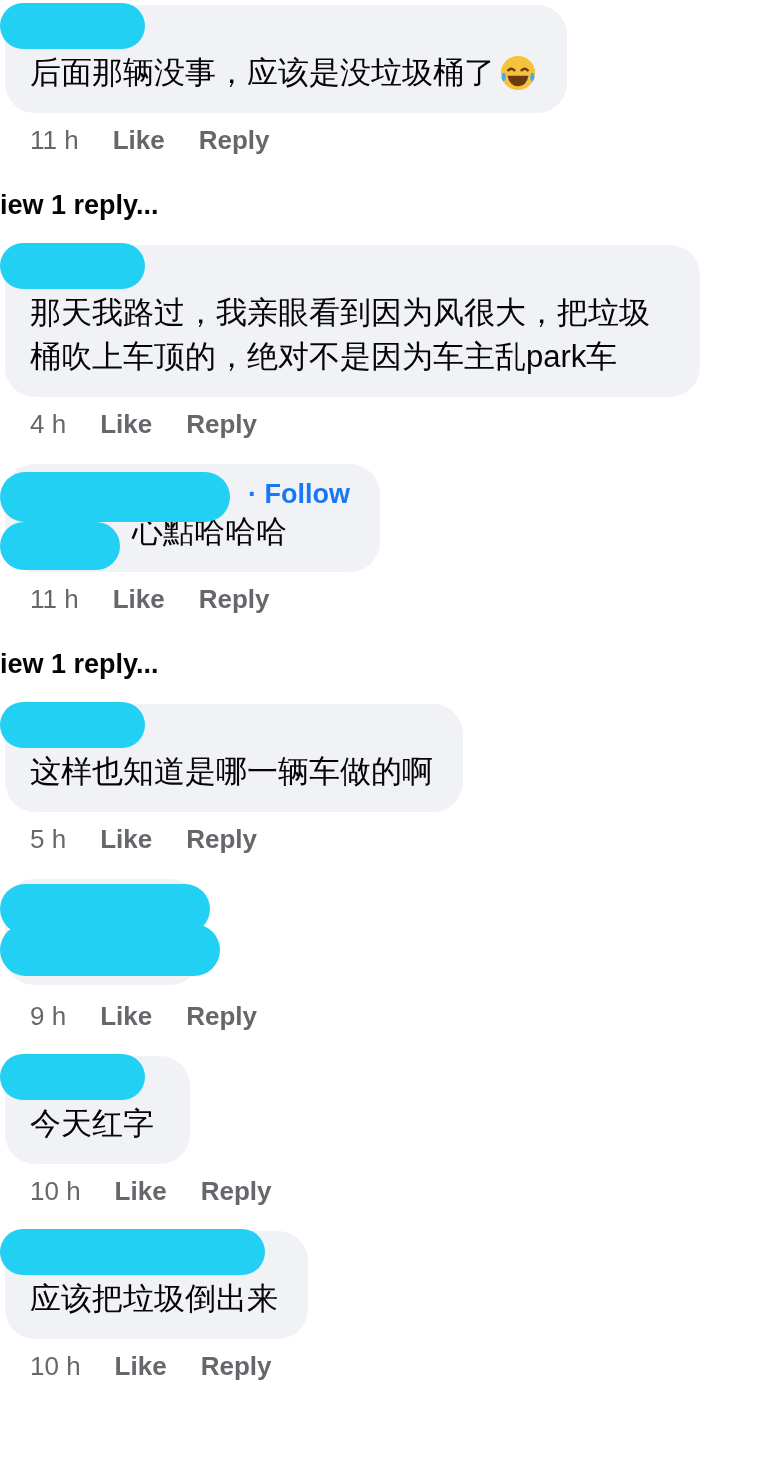 The width and height of the screenshot is (784, 1472). Describe the element at coordinates (154, 1299) in the screenshot. I see `comment-text: 应该把垃圾倒出来` at that location.